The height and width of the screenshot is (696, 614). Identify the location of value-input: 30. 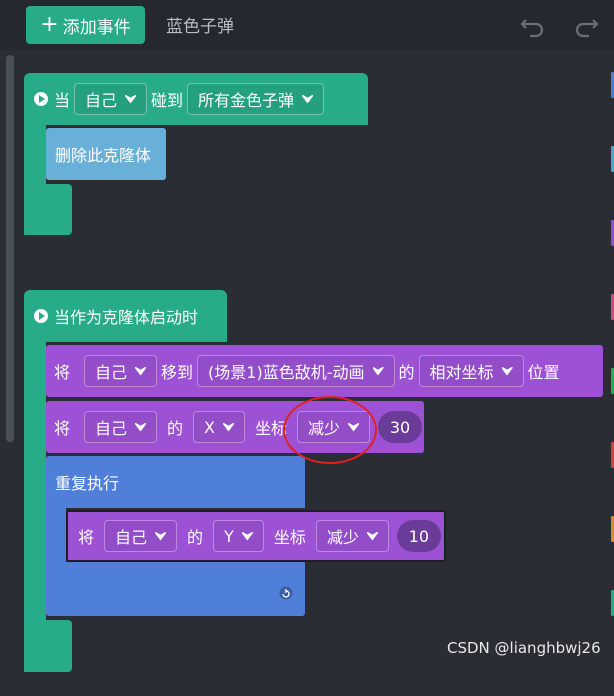
(400, 427).